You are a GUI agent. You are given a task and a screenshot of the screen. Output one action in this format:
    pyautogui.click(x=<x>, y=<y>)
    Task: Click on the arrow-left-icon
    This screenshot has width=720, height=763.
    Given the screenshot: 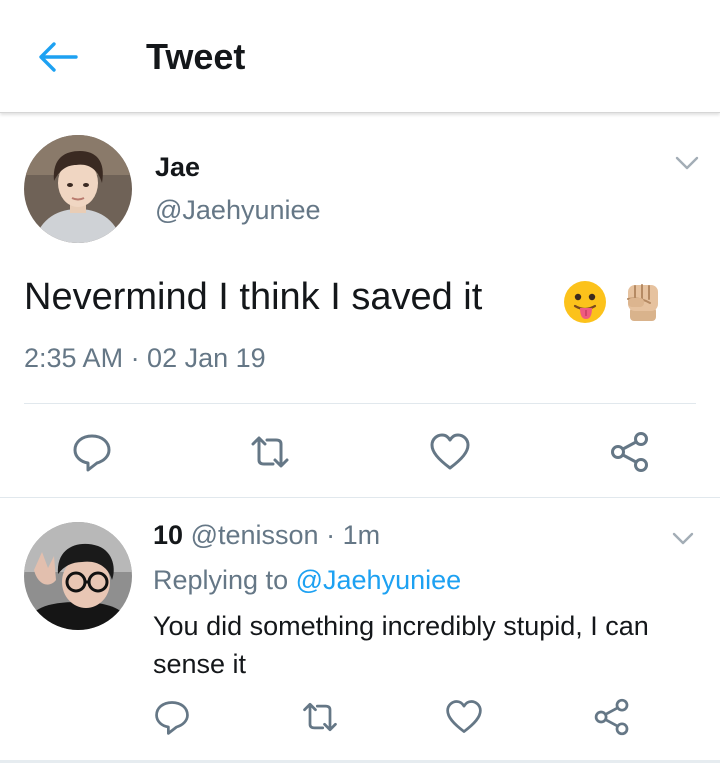 What is the action you would take?
    pyautogui.click(x=58, y=57)
    